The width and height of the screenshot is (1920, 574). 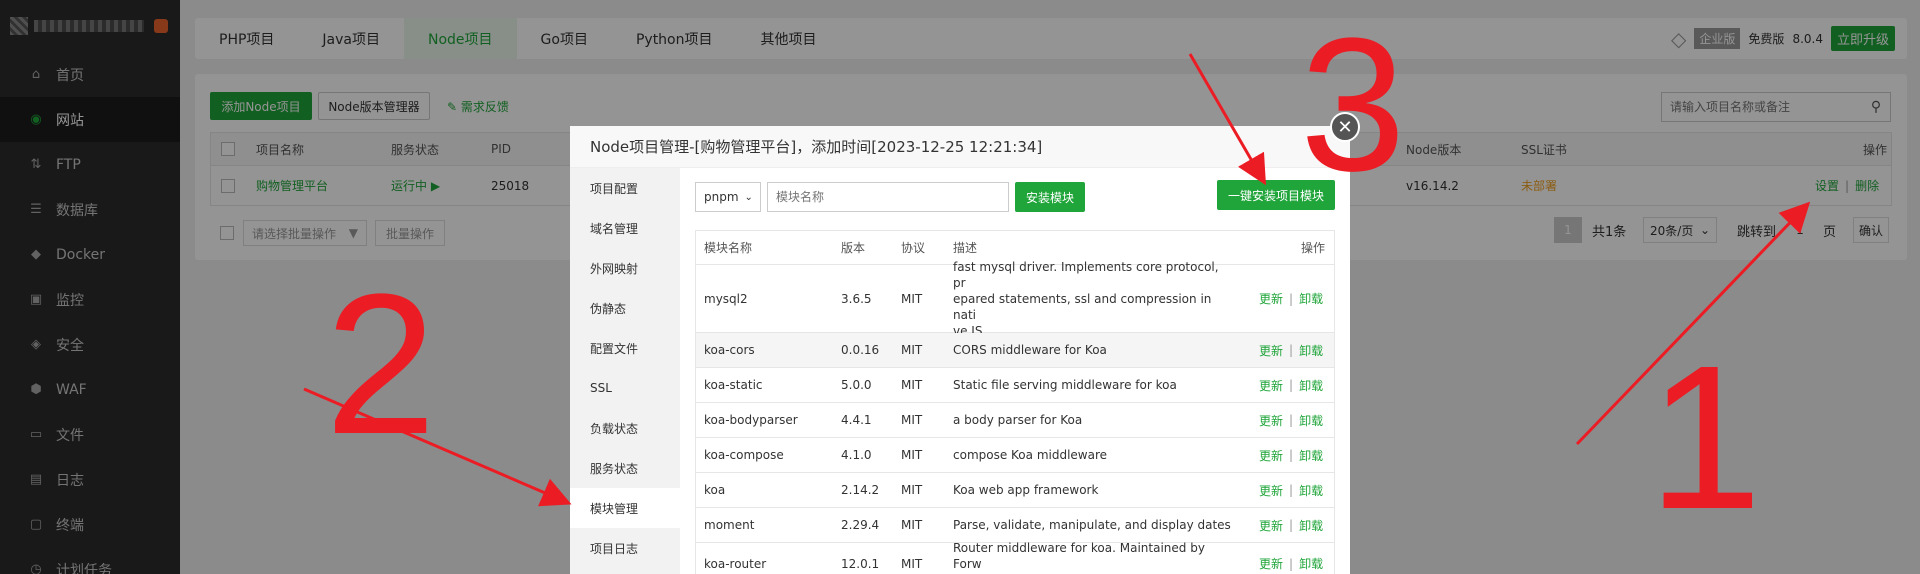 What do you see at coordinates (1705, 437) in the screenshot?
I see `annotation-number-1: 1` at bounding box center [1705, 437].